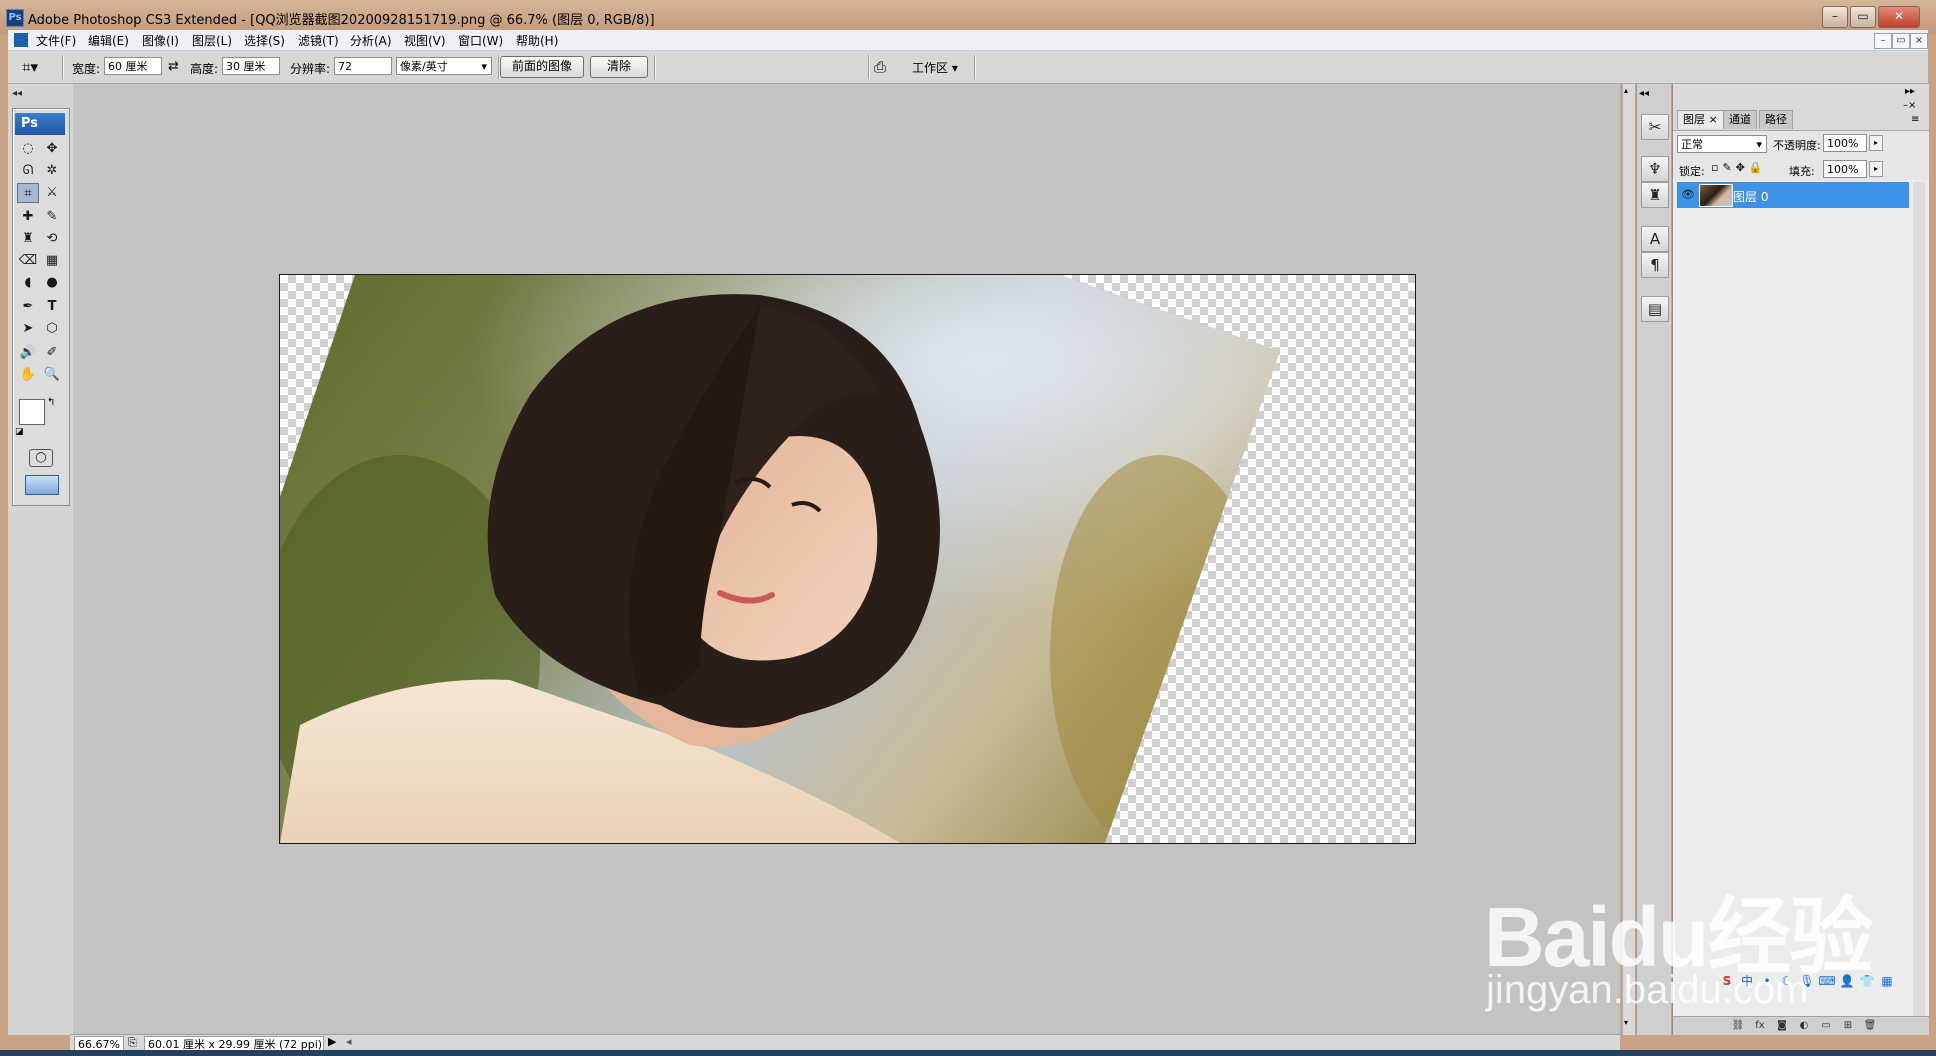 The height and width of the screenshot is (1056, 1936). Describe the element at coordinates (1909, 105) in the screenshot. I see `panel-close-icon: –×` at that location.